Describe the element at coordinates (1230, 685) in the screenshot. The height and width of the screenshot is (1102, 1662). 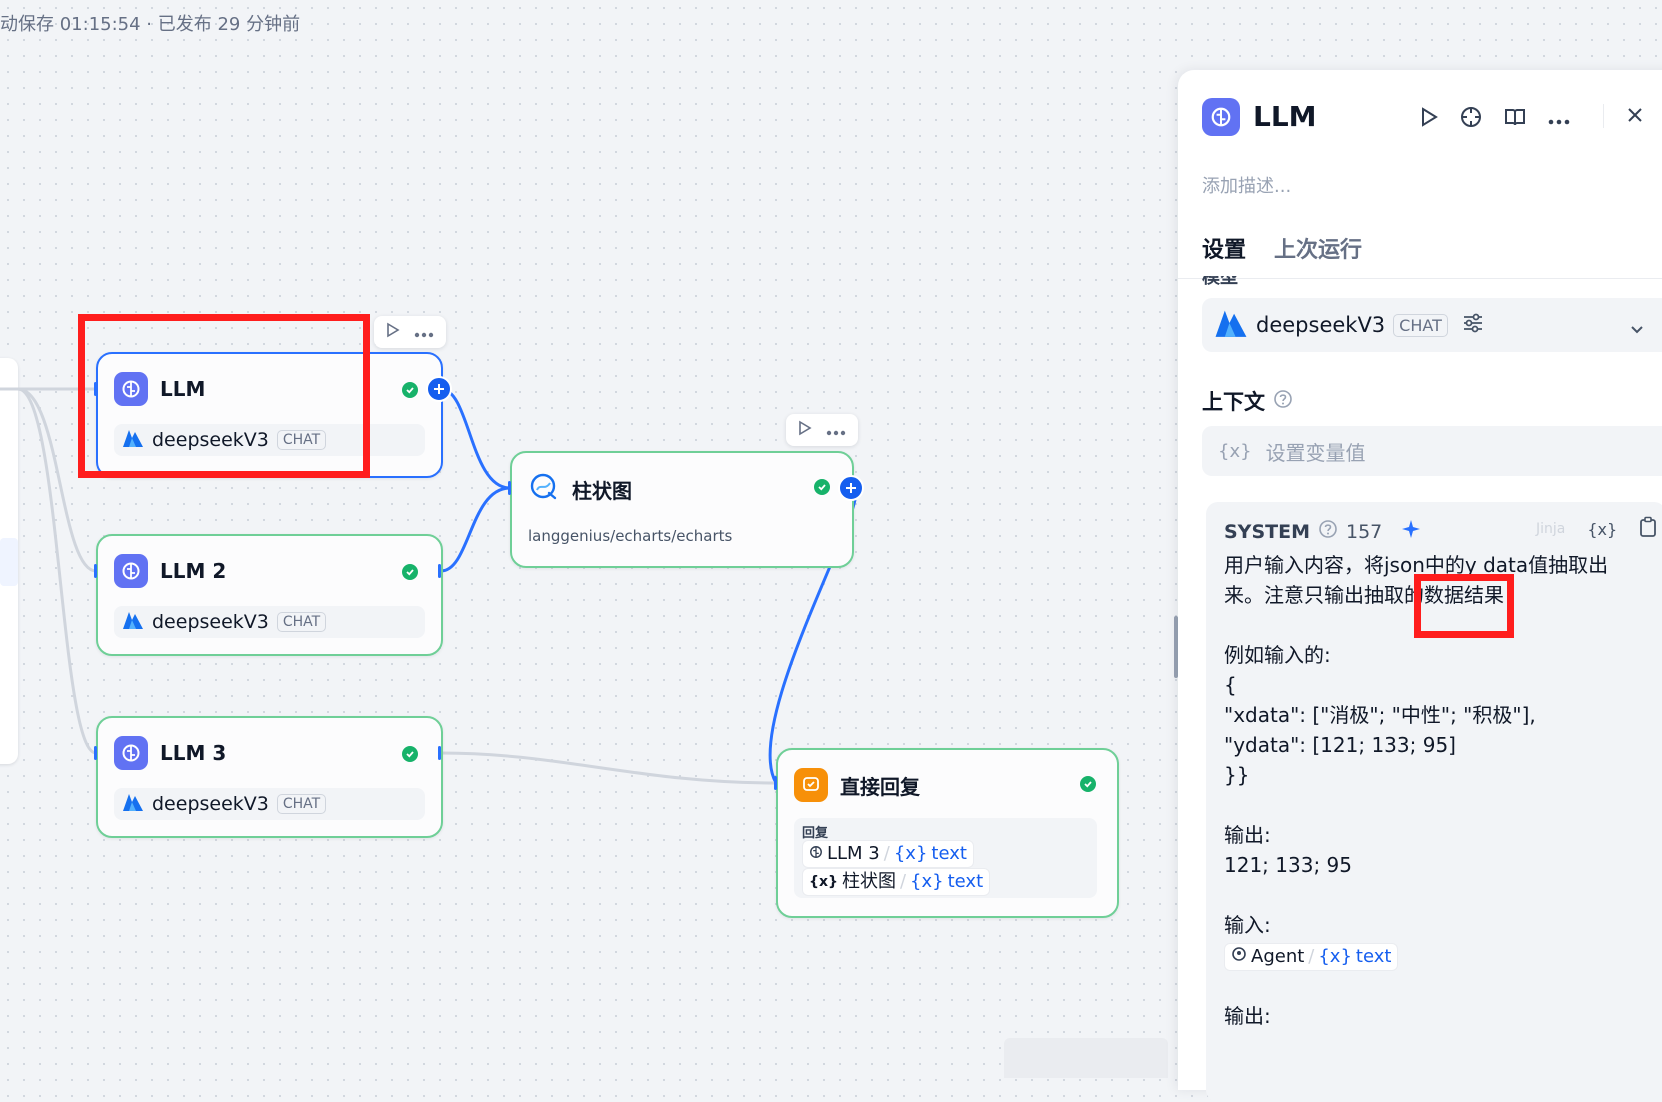
I see `prompt-line: {` at that location.